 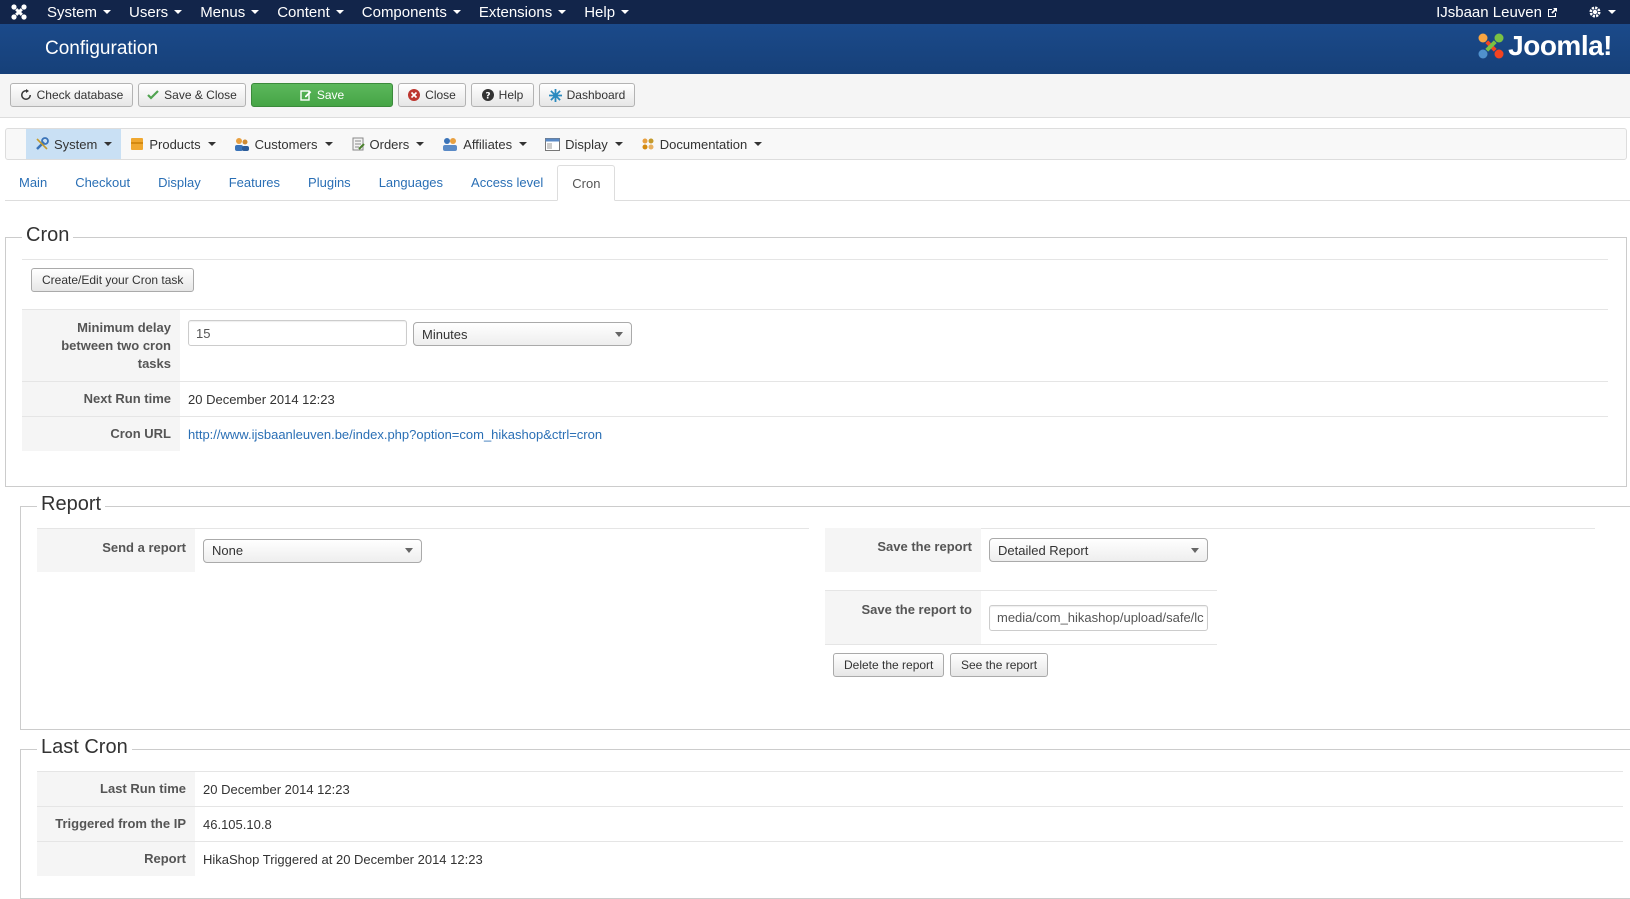 What do you see at coordinates (113, 280) in the screenshot?
I see `create-cron-task-button: Create/Edit your Cron task` at bounding box center [113, 280].